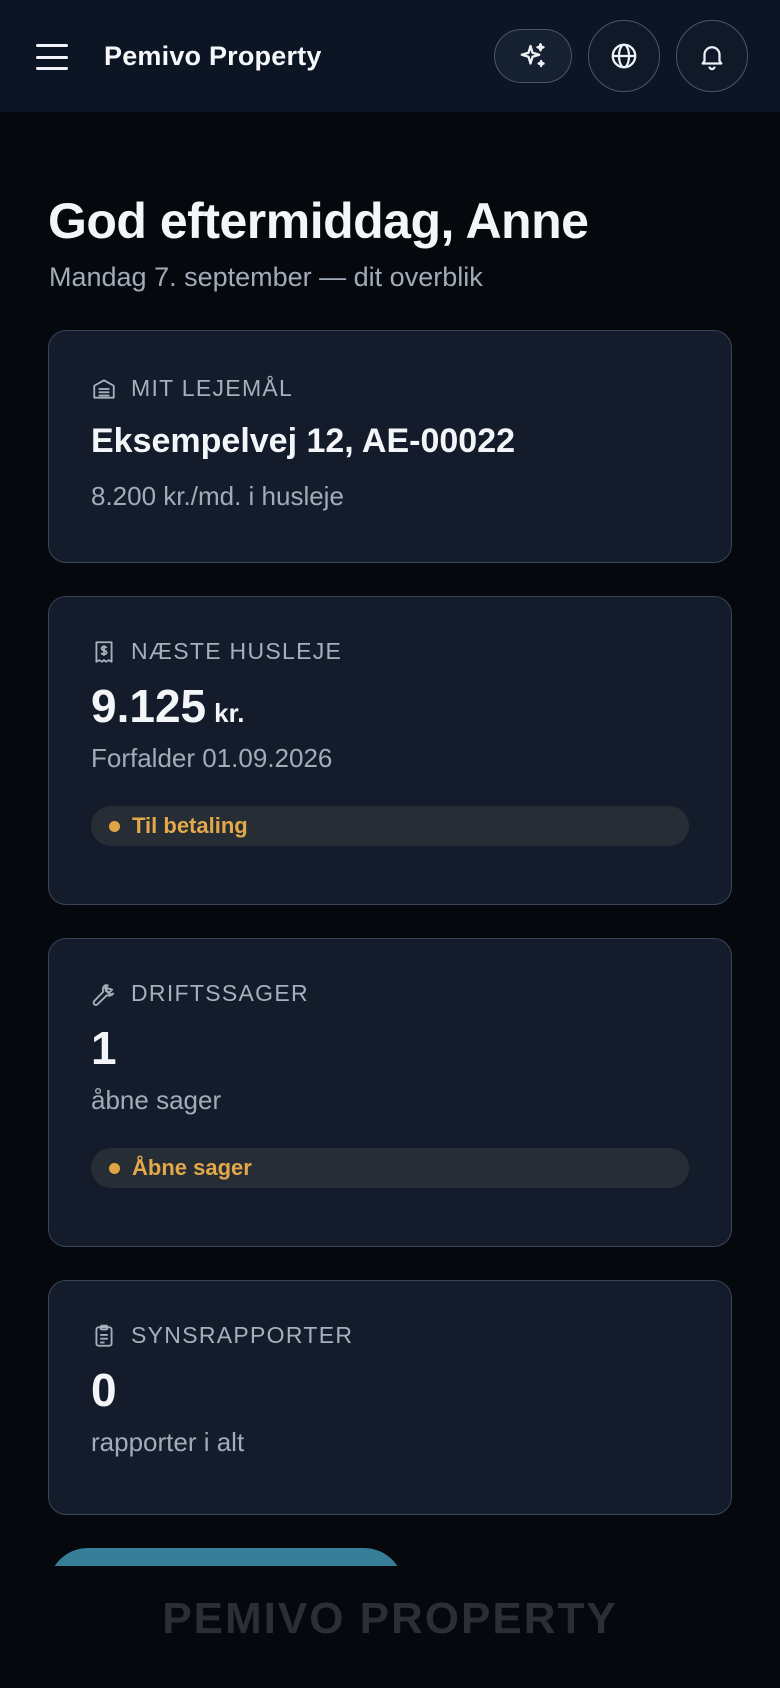  Describe the element at coordinates (104, 651) in the screenshot. I see `receipt-icon` at that location.